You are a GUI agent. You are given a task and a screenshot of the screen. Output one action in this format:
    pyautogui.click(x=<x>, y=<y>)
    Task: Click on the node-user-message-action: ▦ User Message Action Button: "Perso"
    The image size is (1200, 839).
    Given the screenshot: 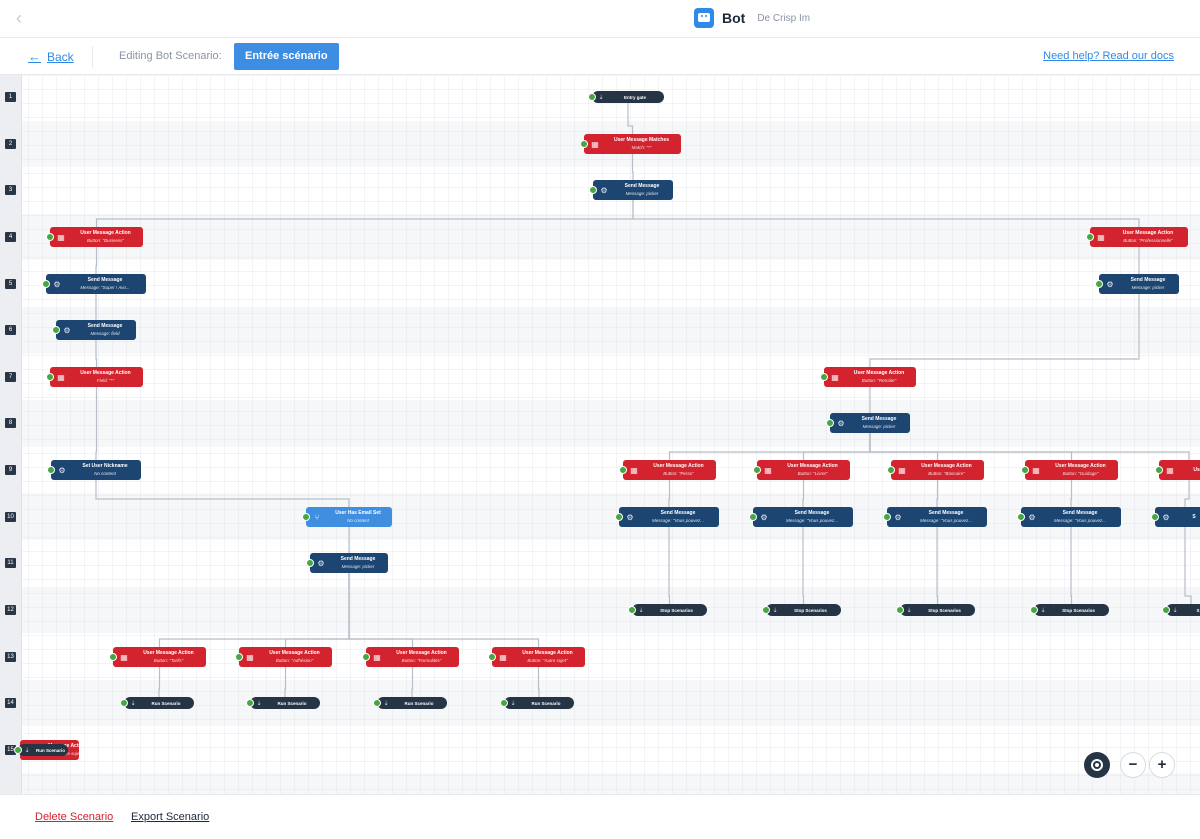 What is the action you would take?
    pyautogui.click(x=667, y=470)
    